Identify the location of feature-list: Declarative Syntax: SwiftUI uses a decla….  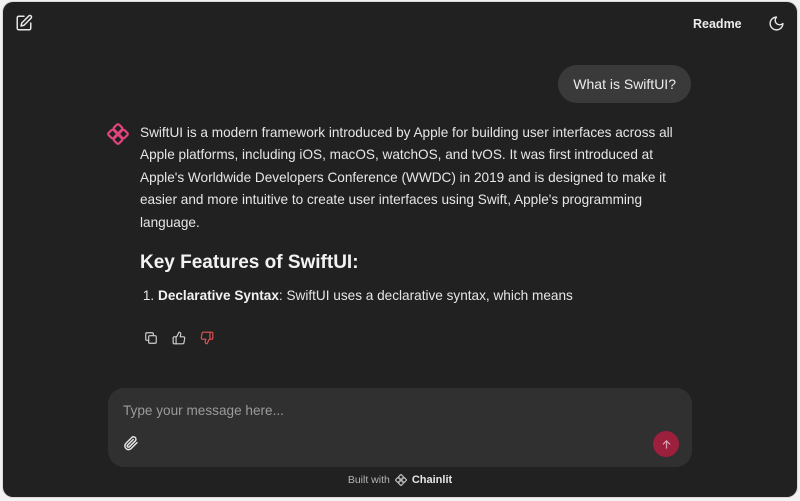
(415, 296).